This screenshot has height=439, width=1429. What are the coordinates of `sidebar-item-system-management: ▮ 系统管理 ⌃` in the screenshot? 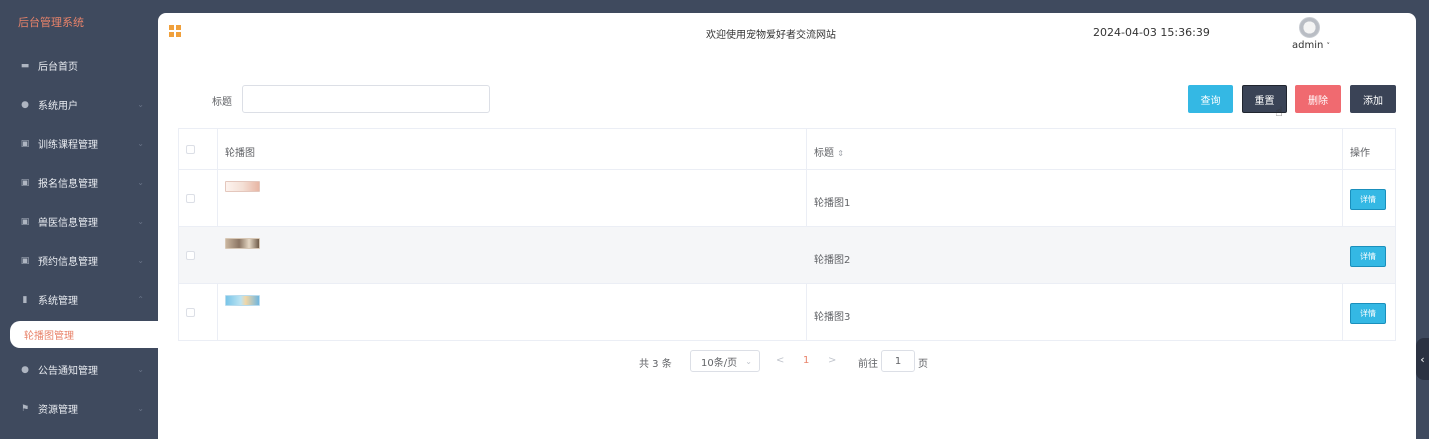 It's located at (79, 299).